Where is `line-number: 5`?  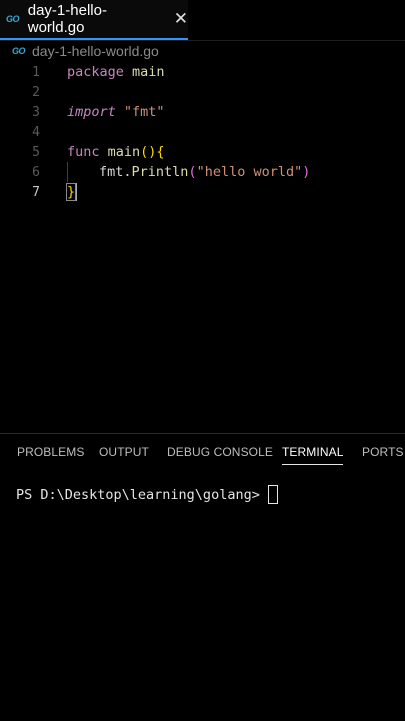 line-number: 5 is located at coordinates (36, 152).